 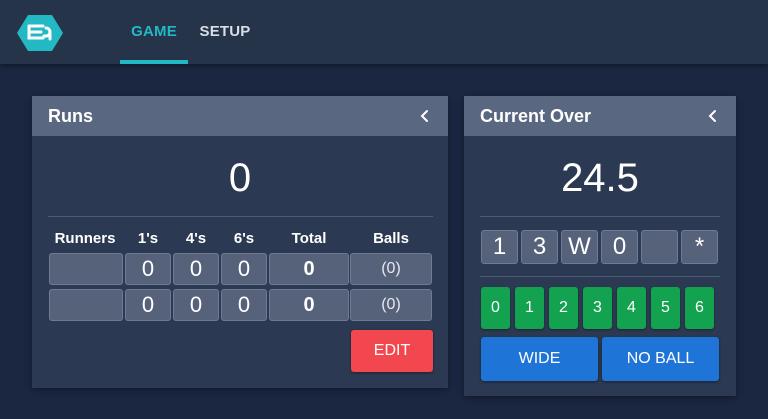 What do you see at coordinates (563, 308) in the screenshot?
I see `score-2-button: 2` at bounding box center [563, 308].